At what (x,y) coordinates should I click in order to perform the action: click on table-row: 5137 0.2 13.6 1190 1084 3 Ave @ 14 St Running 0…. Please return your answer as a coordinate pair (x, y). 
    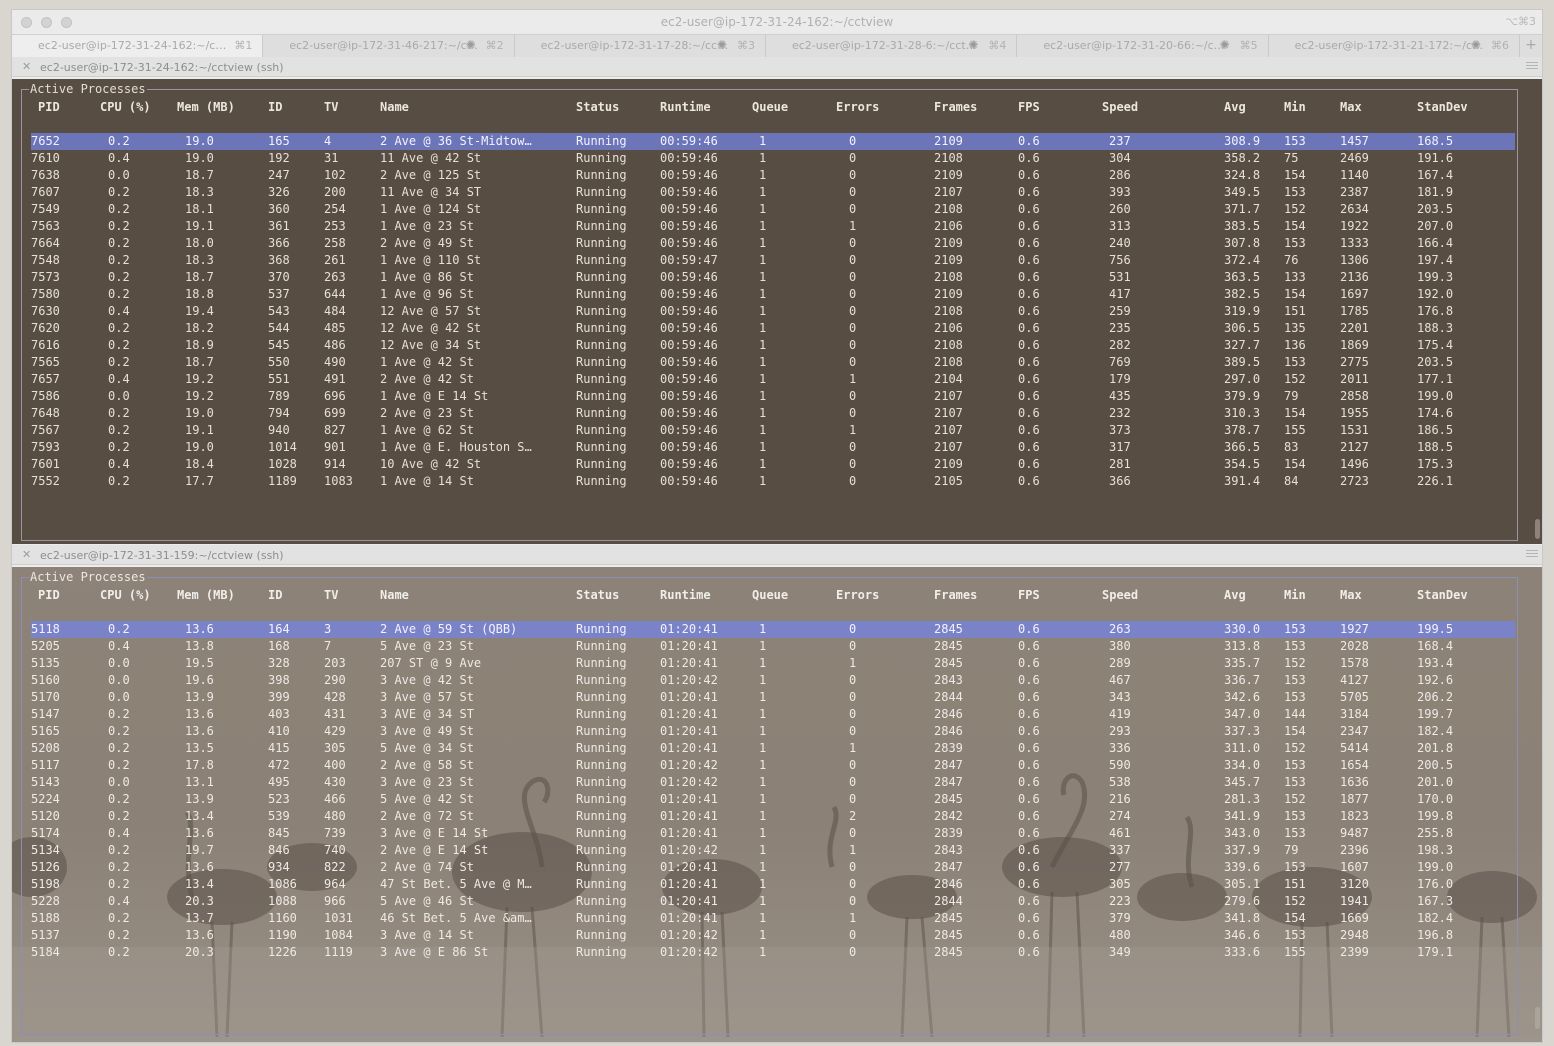
    Looking at the image, I should click on (777, 935).